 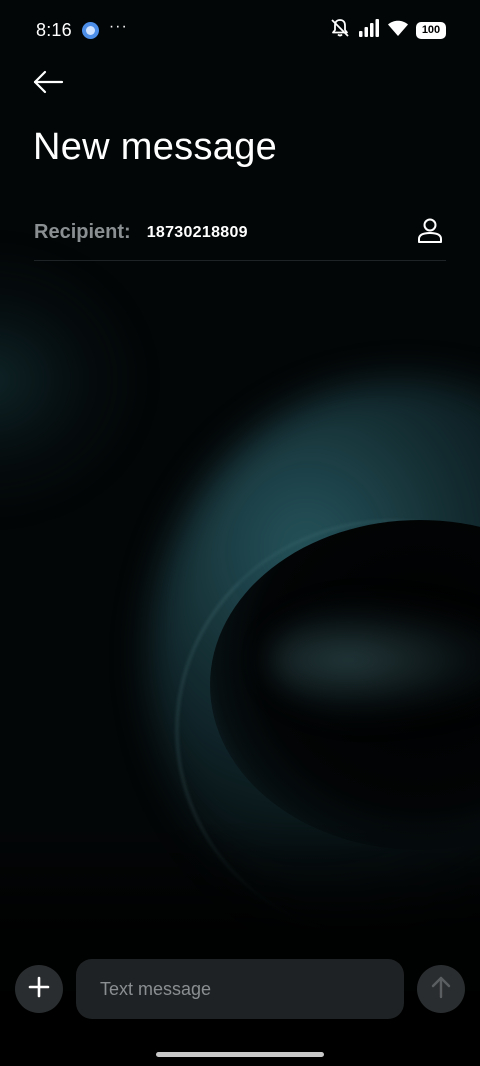 What do you see at coordinates (278, 233) in the screenshot?
I see `recipient-value: 18730218809` at bounding box center [278, 233].